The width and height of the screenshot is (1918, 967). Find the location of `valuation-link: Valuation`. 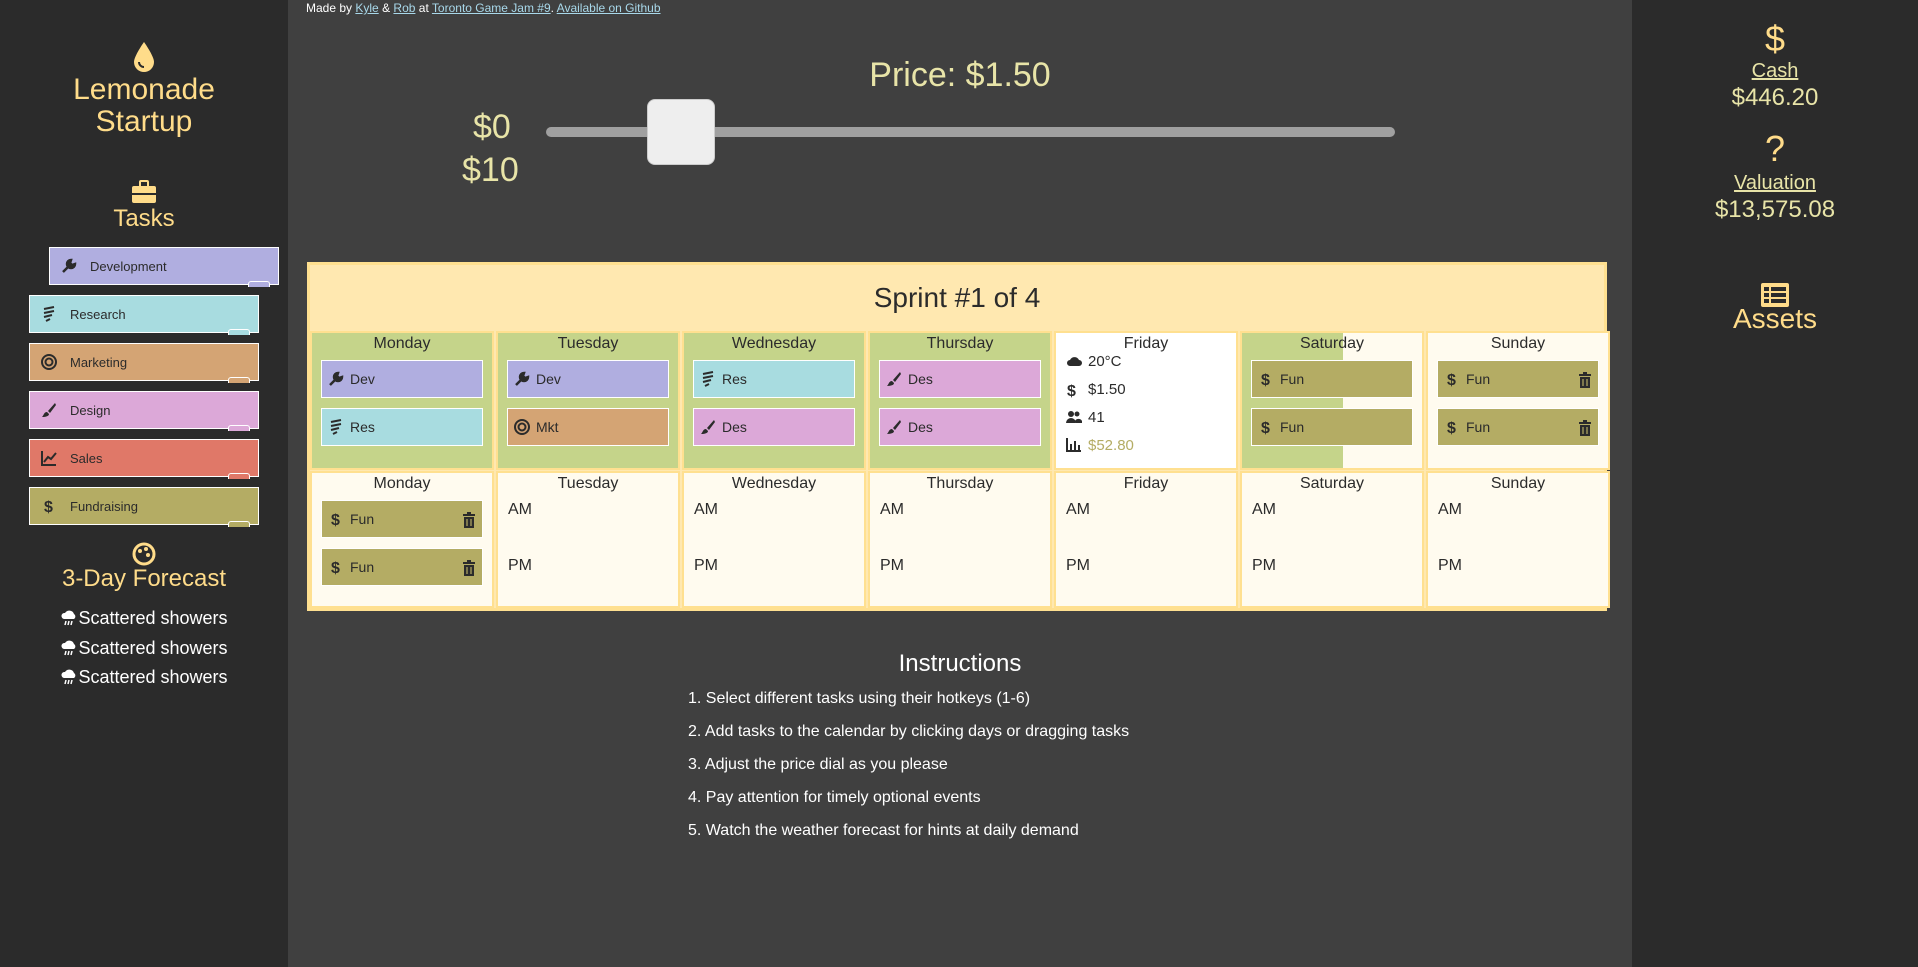

valuation-link: Valuation is located at coordinates (1775, 183).